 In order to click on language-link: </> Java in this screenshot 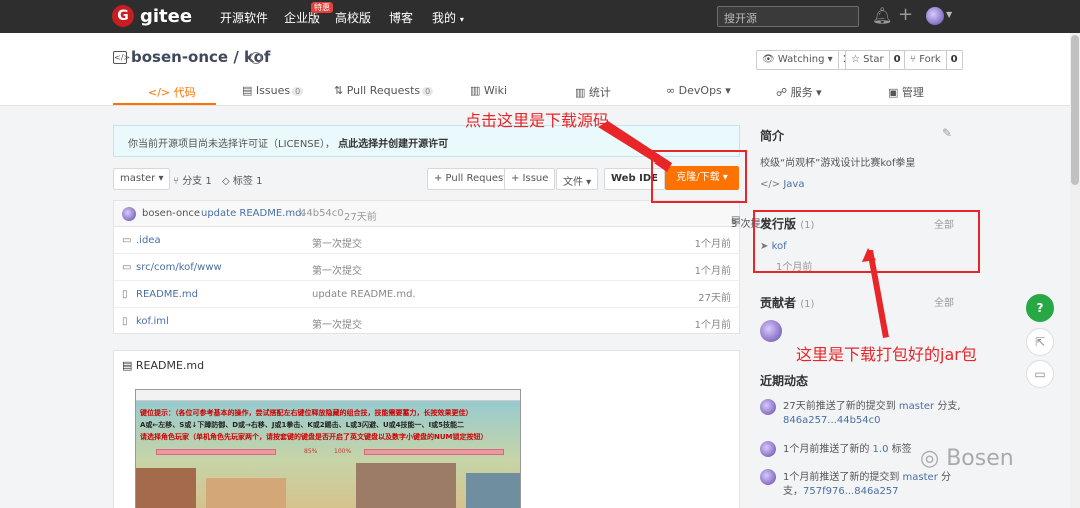, I will do `click(782, 184)`.